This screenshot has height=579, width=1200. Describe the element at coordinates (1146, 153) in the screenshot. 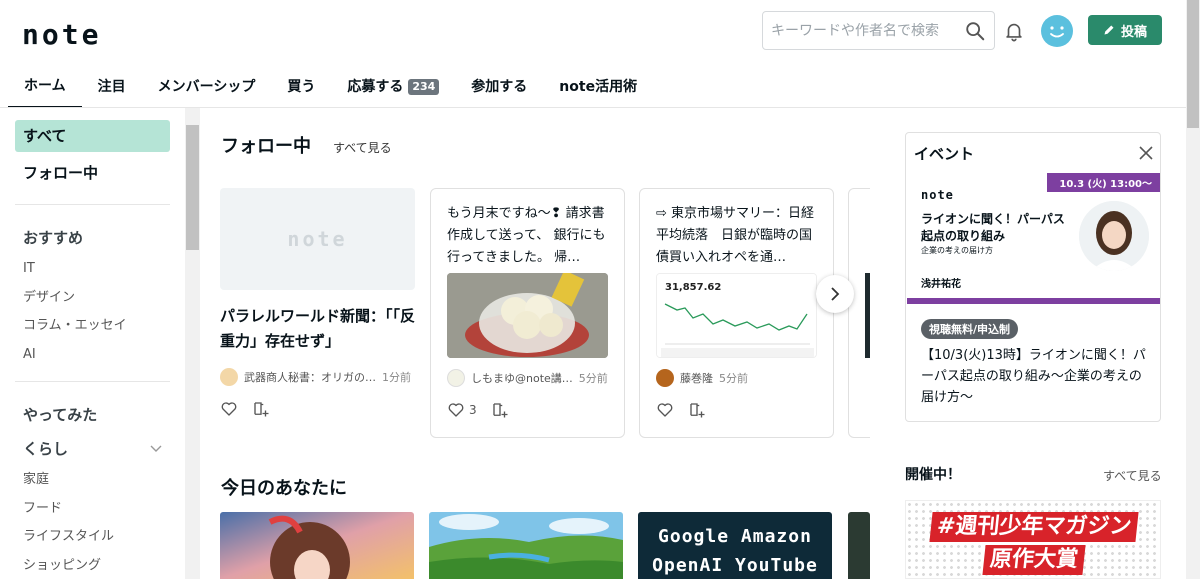

I see `close-icon` at that location.